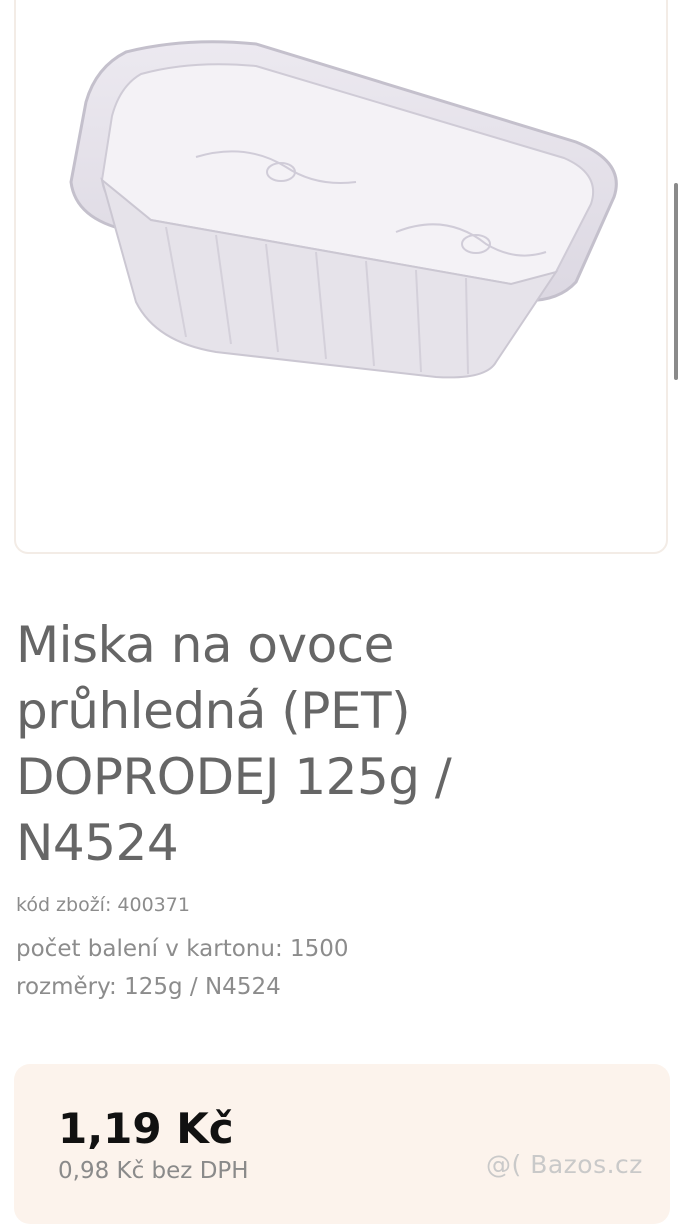 This screenshot has width=684, height=1224. Describe the element at coordinates (182, 949) in the screenshot. I see `package-count: počet balení v kartonu: 1500` at that location.